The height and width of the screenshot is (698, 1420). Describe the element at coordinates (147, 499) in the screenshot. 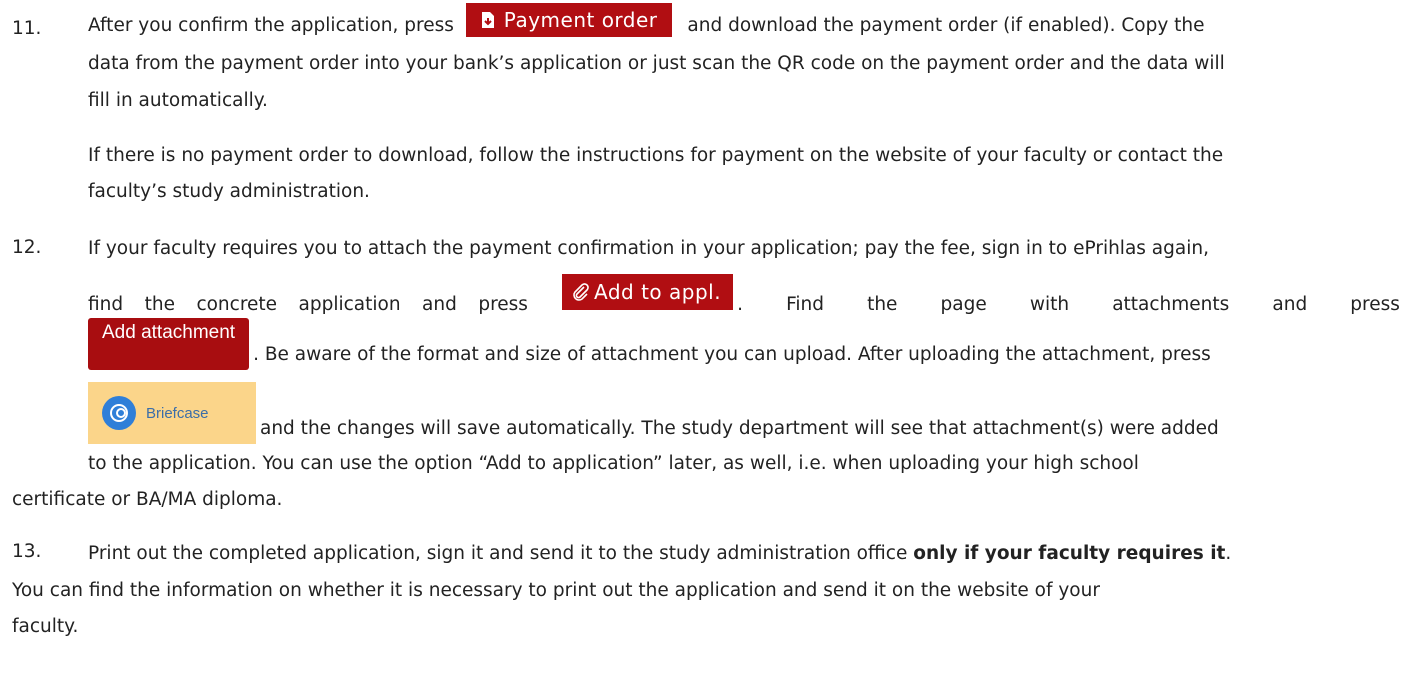

I see `text: certificate or BA/MA diploma.` at that location.